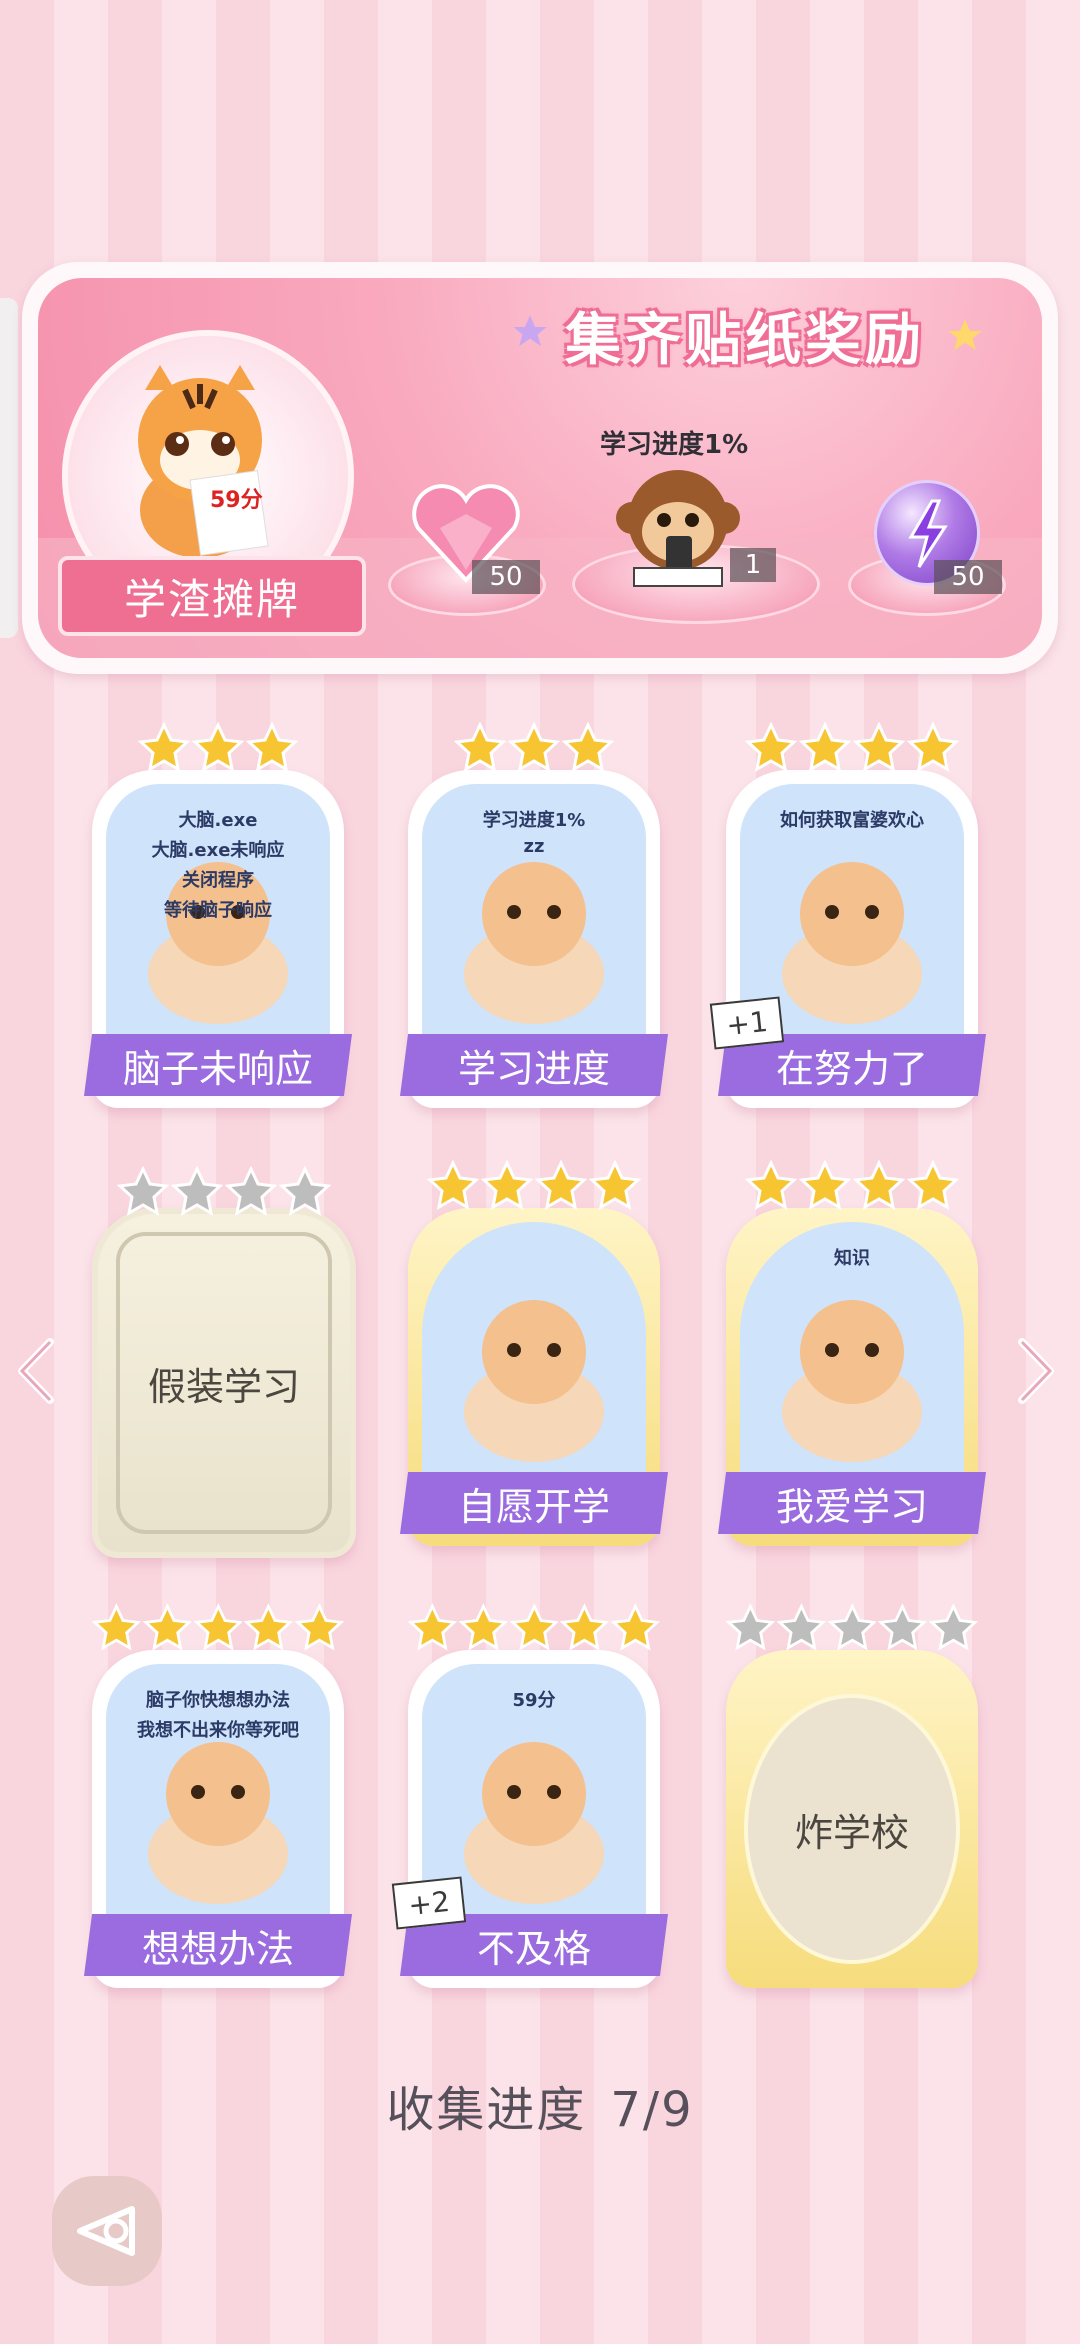 The width and height of the screenshot is (1080, 2344). What do you see at coordinates (36, 1371) in the screenshot?
I see `prev-page-arrow-icon` at bounding box center [36, 1371].